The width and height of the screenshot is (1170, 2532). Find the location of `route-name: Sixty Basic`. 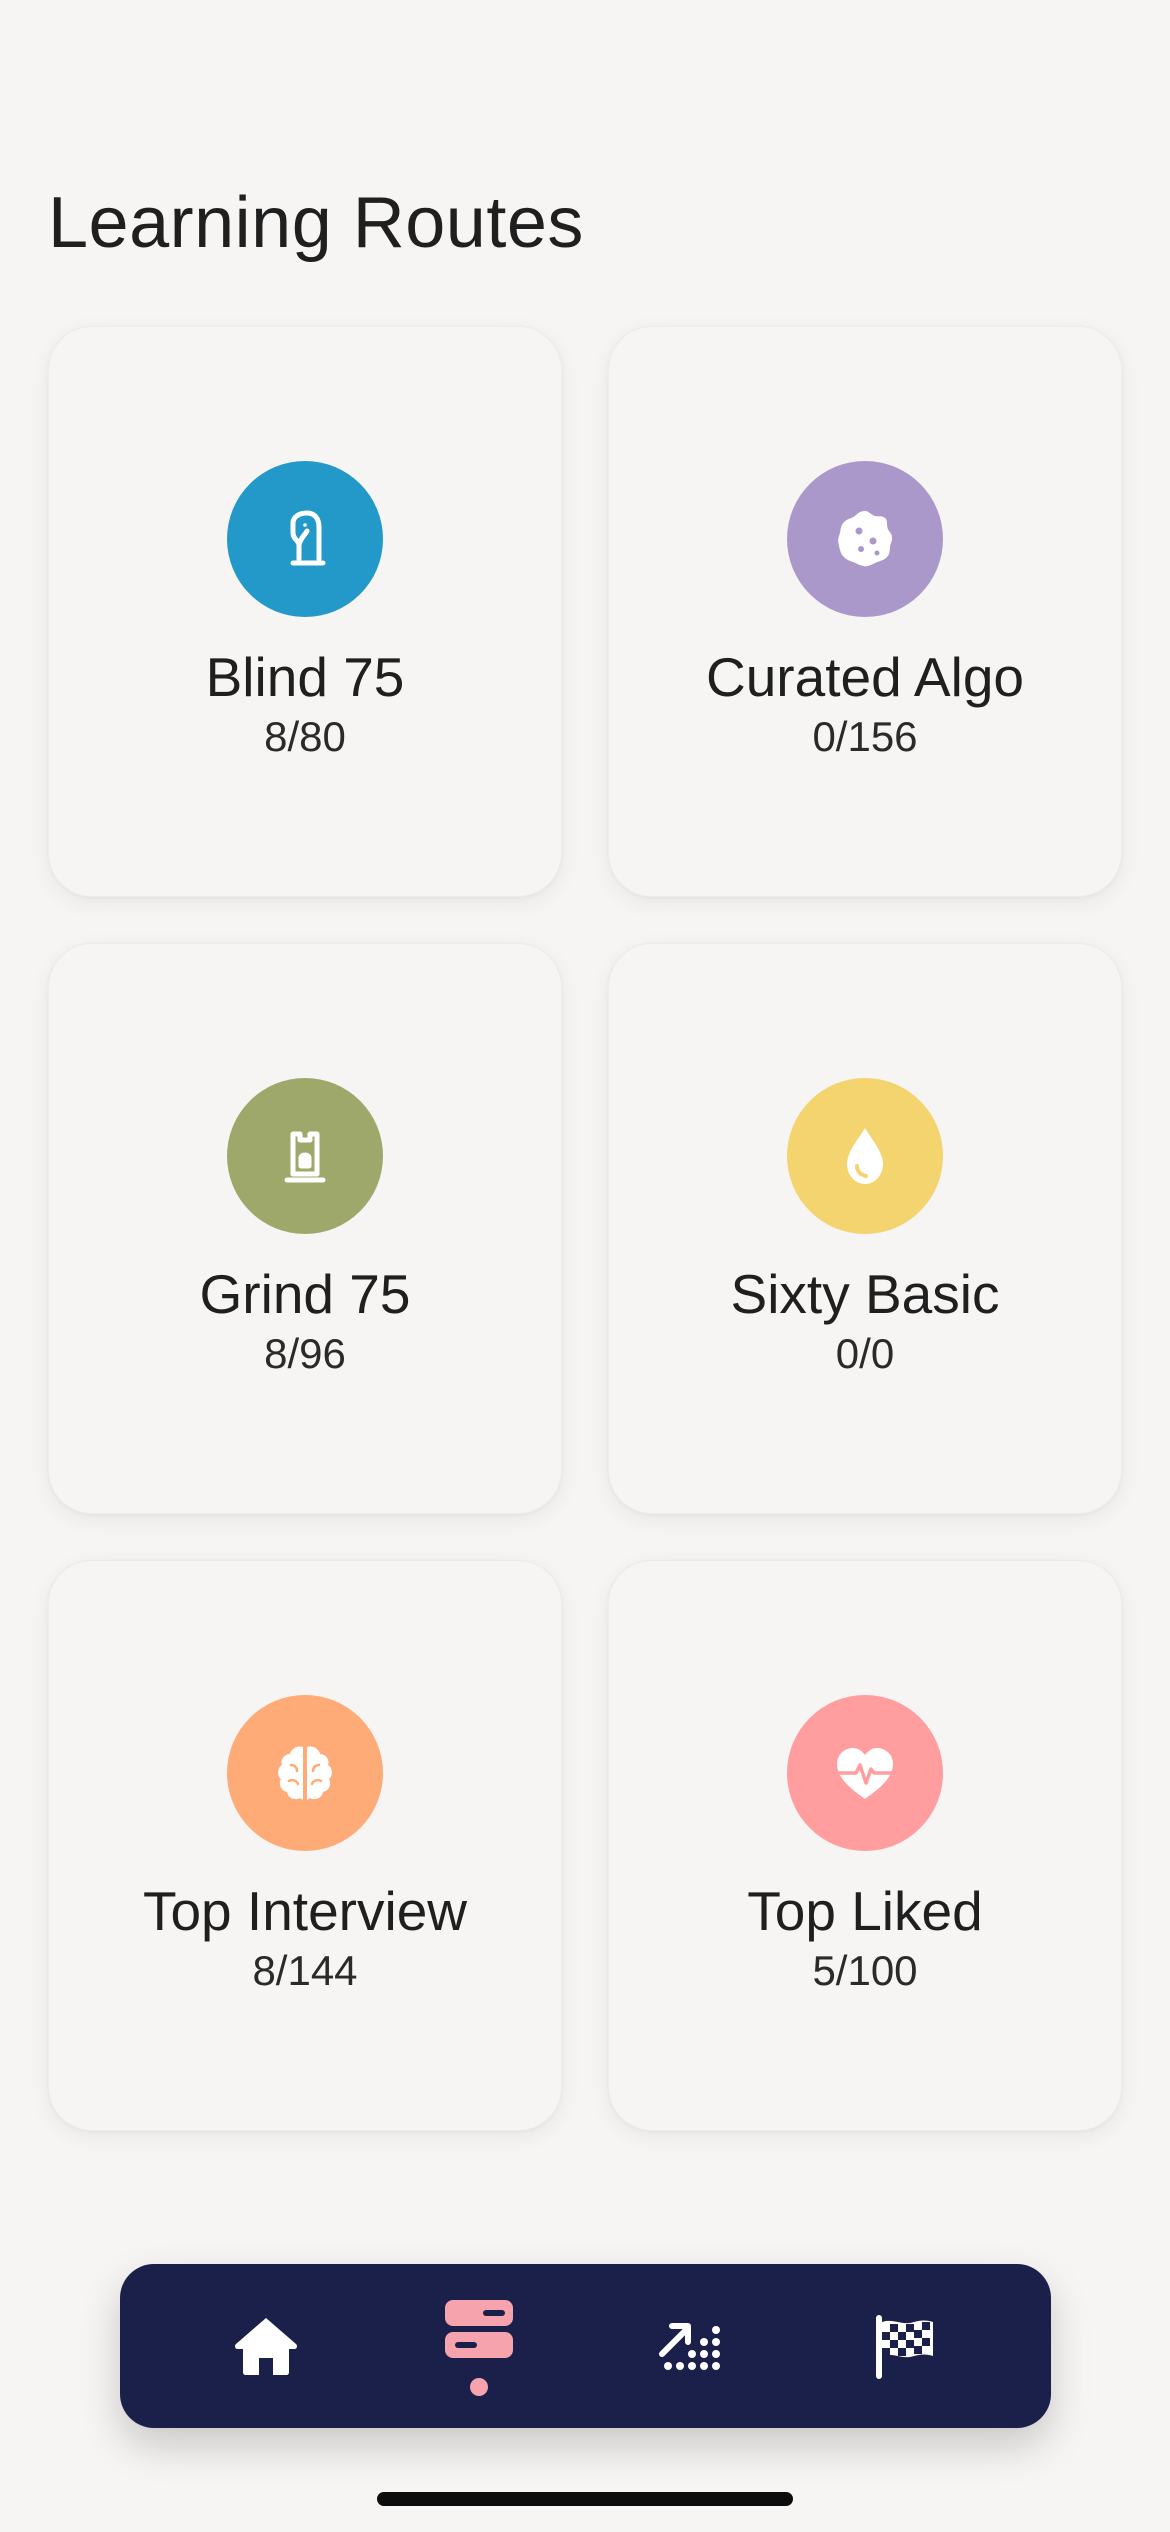

route-name: Sixty Basic is located at coordinates (865, 1294).